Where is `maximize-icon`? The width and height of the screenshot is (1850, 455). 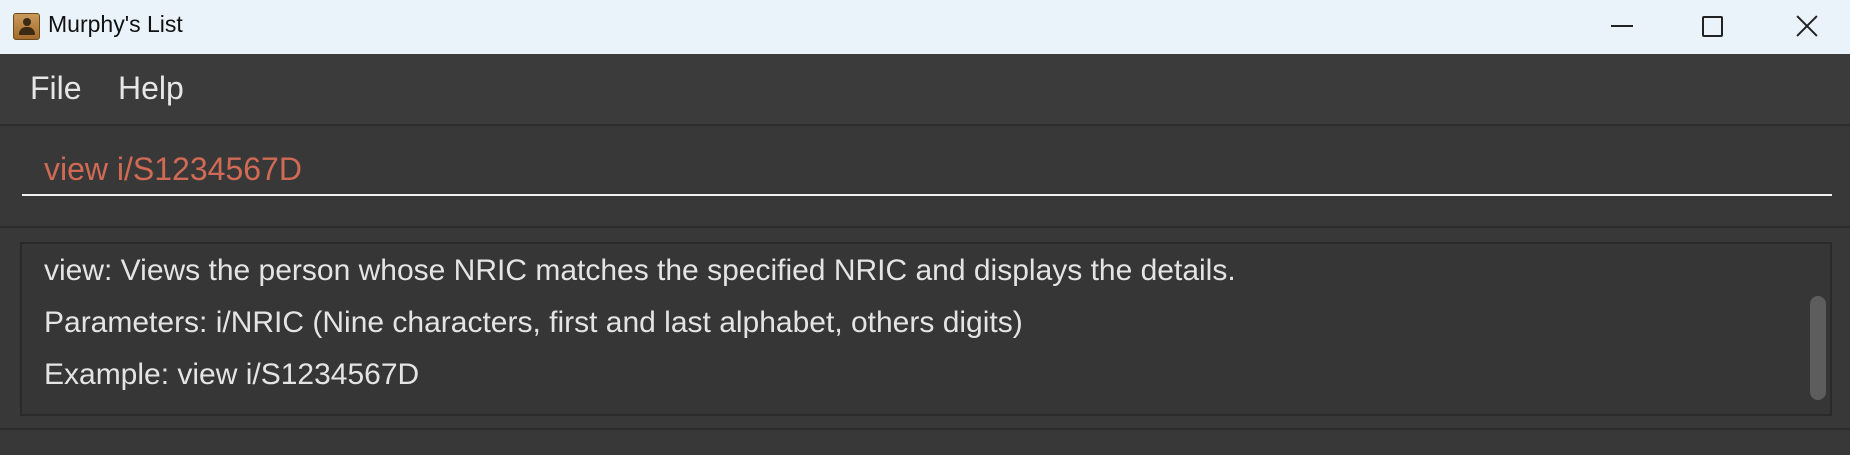 maximize-icon is located at coordinates (1712, 26).